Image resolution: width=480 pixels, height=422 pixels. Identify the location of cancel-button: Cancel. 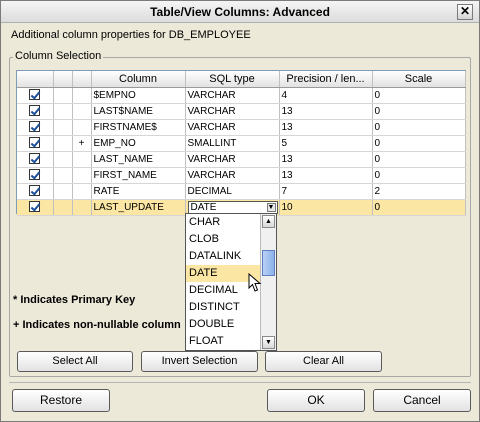
(422, 400).